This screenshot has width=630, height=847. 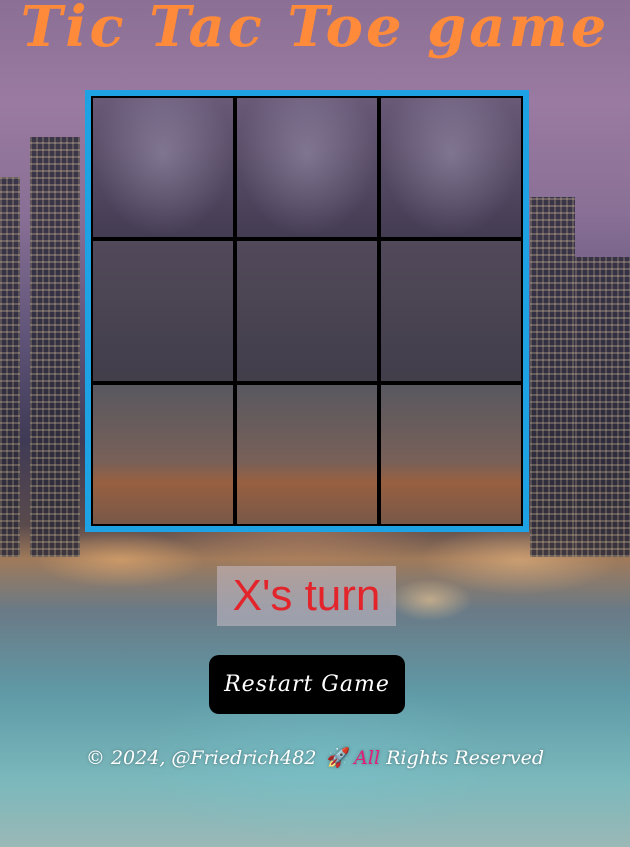 I want to click on footer-rights: Rights Reserved, so click(x=465, y=758).